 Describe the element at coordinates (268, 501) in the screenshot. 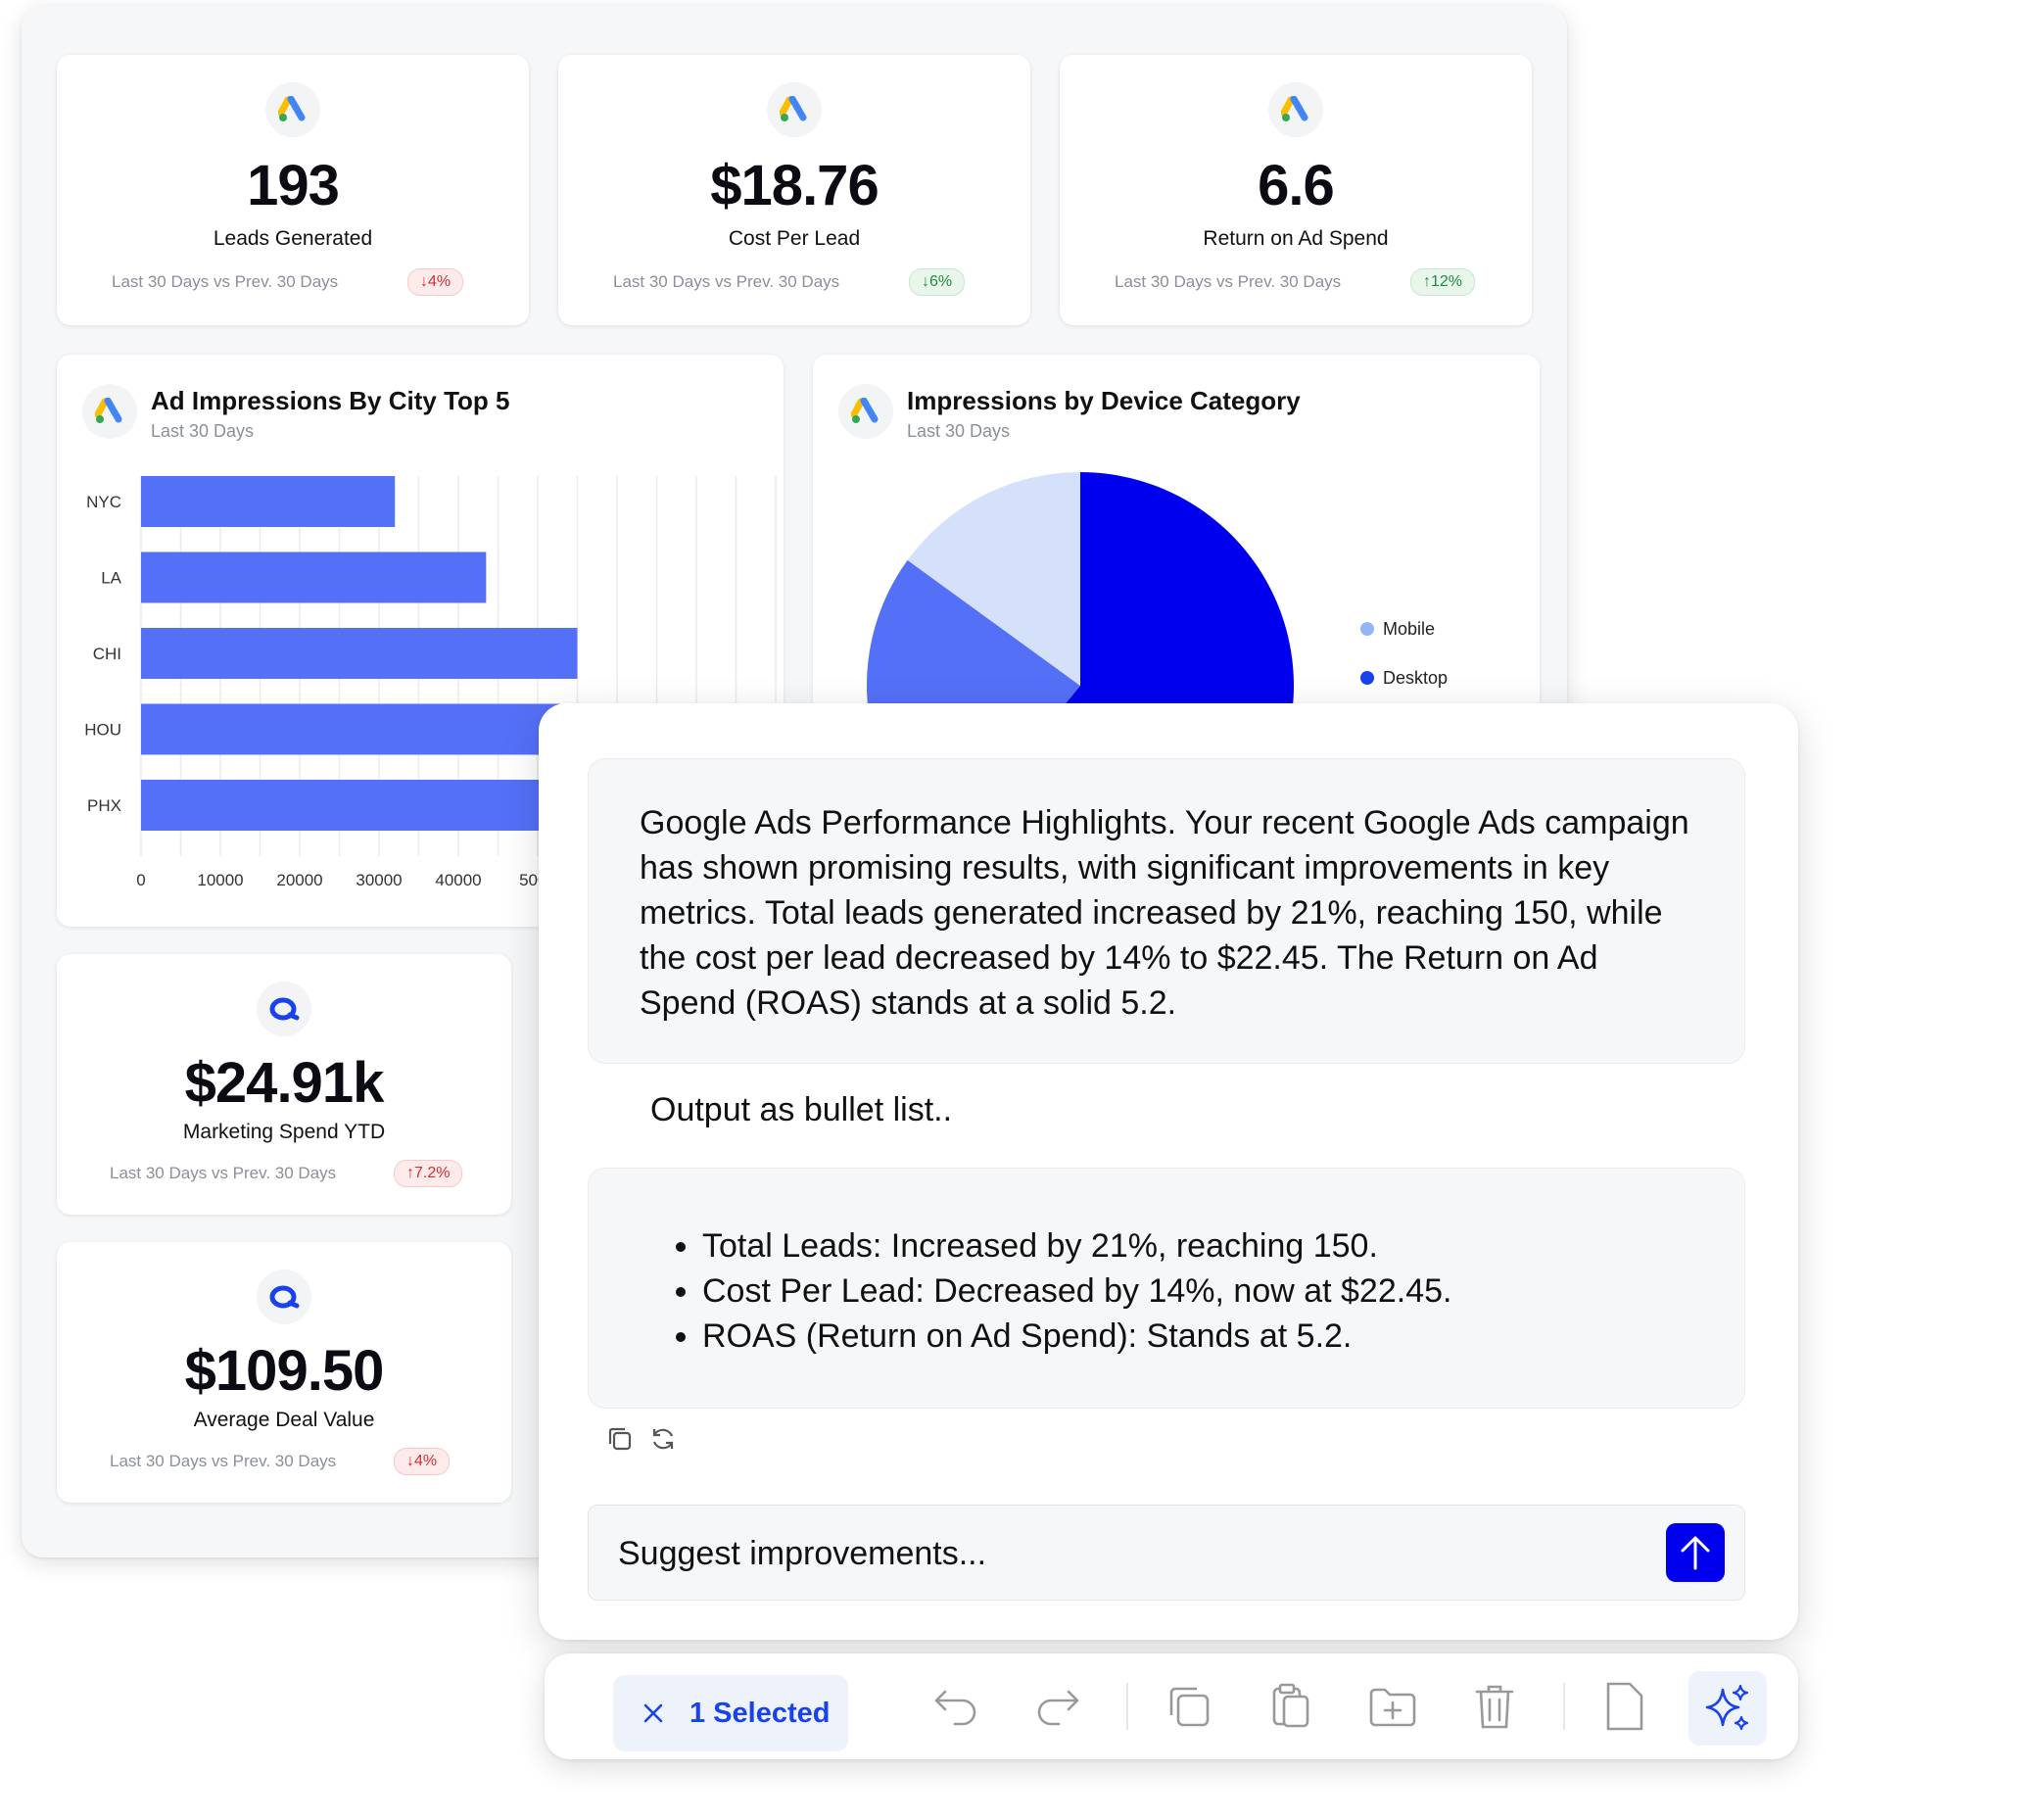

I see `bar-nyc` at that location.